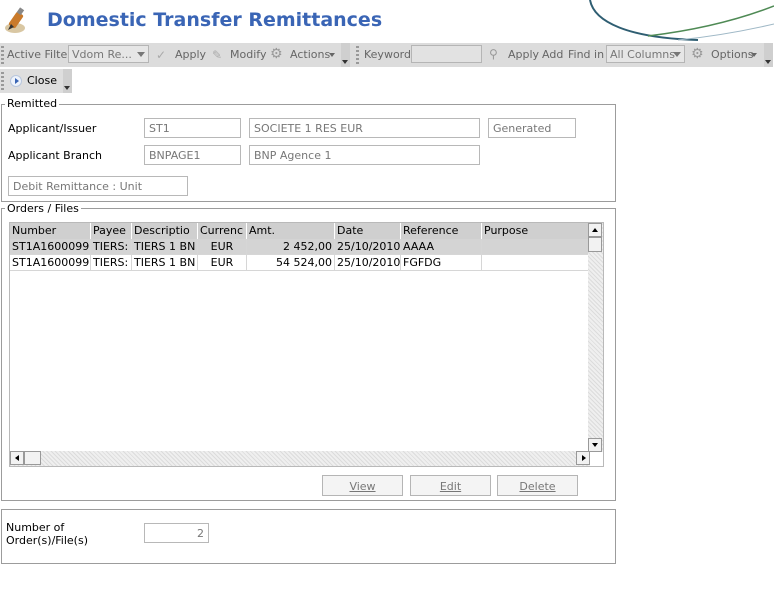 This screenshot has height=600, width=774. I want to click on order-count-label-line2: Order(s)/File(s), so click(47, 540).